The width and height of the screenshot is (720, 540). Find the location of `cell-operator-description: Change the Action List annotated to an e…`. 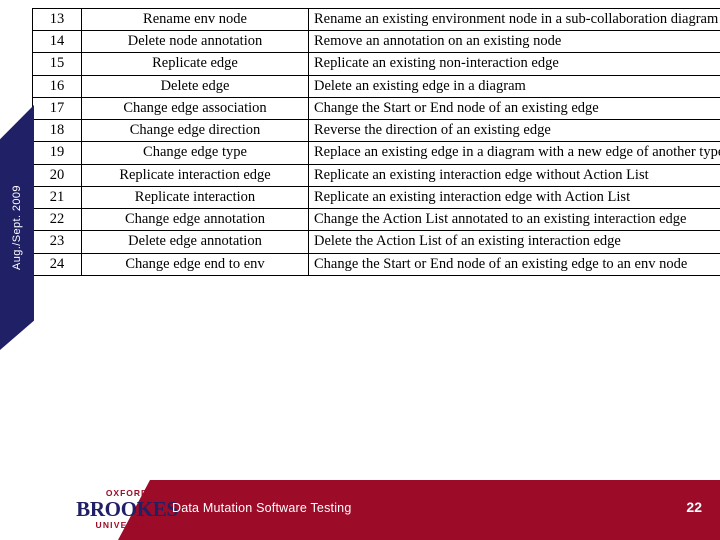

cell-operator-description: Change the Action List annotated to an e… is located at coordinates (514, 220).